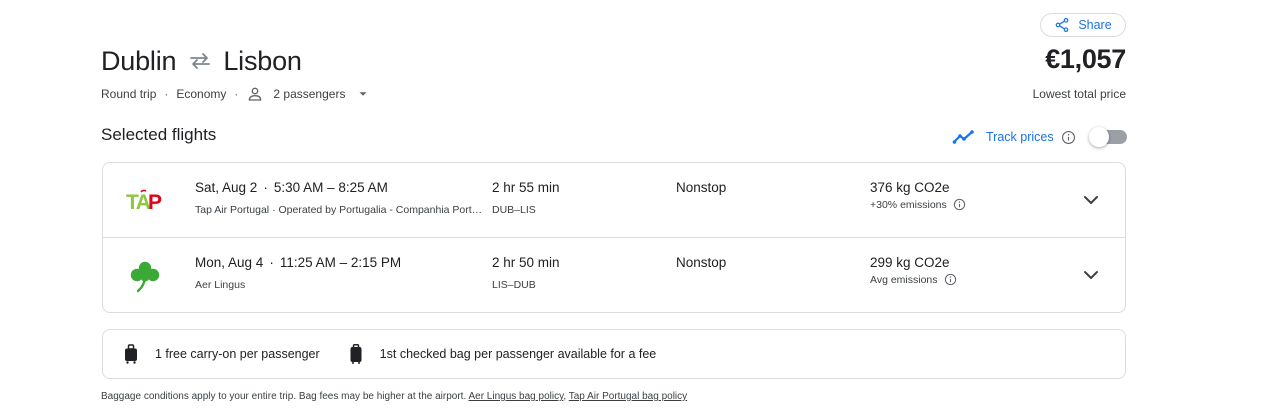 This screenshot has width=1269, height=419. I want to click on flight-airports: DUB–LIS, so click(514, 210).